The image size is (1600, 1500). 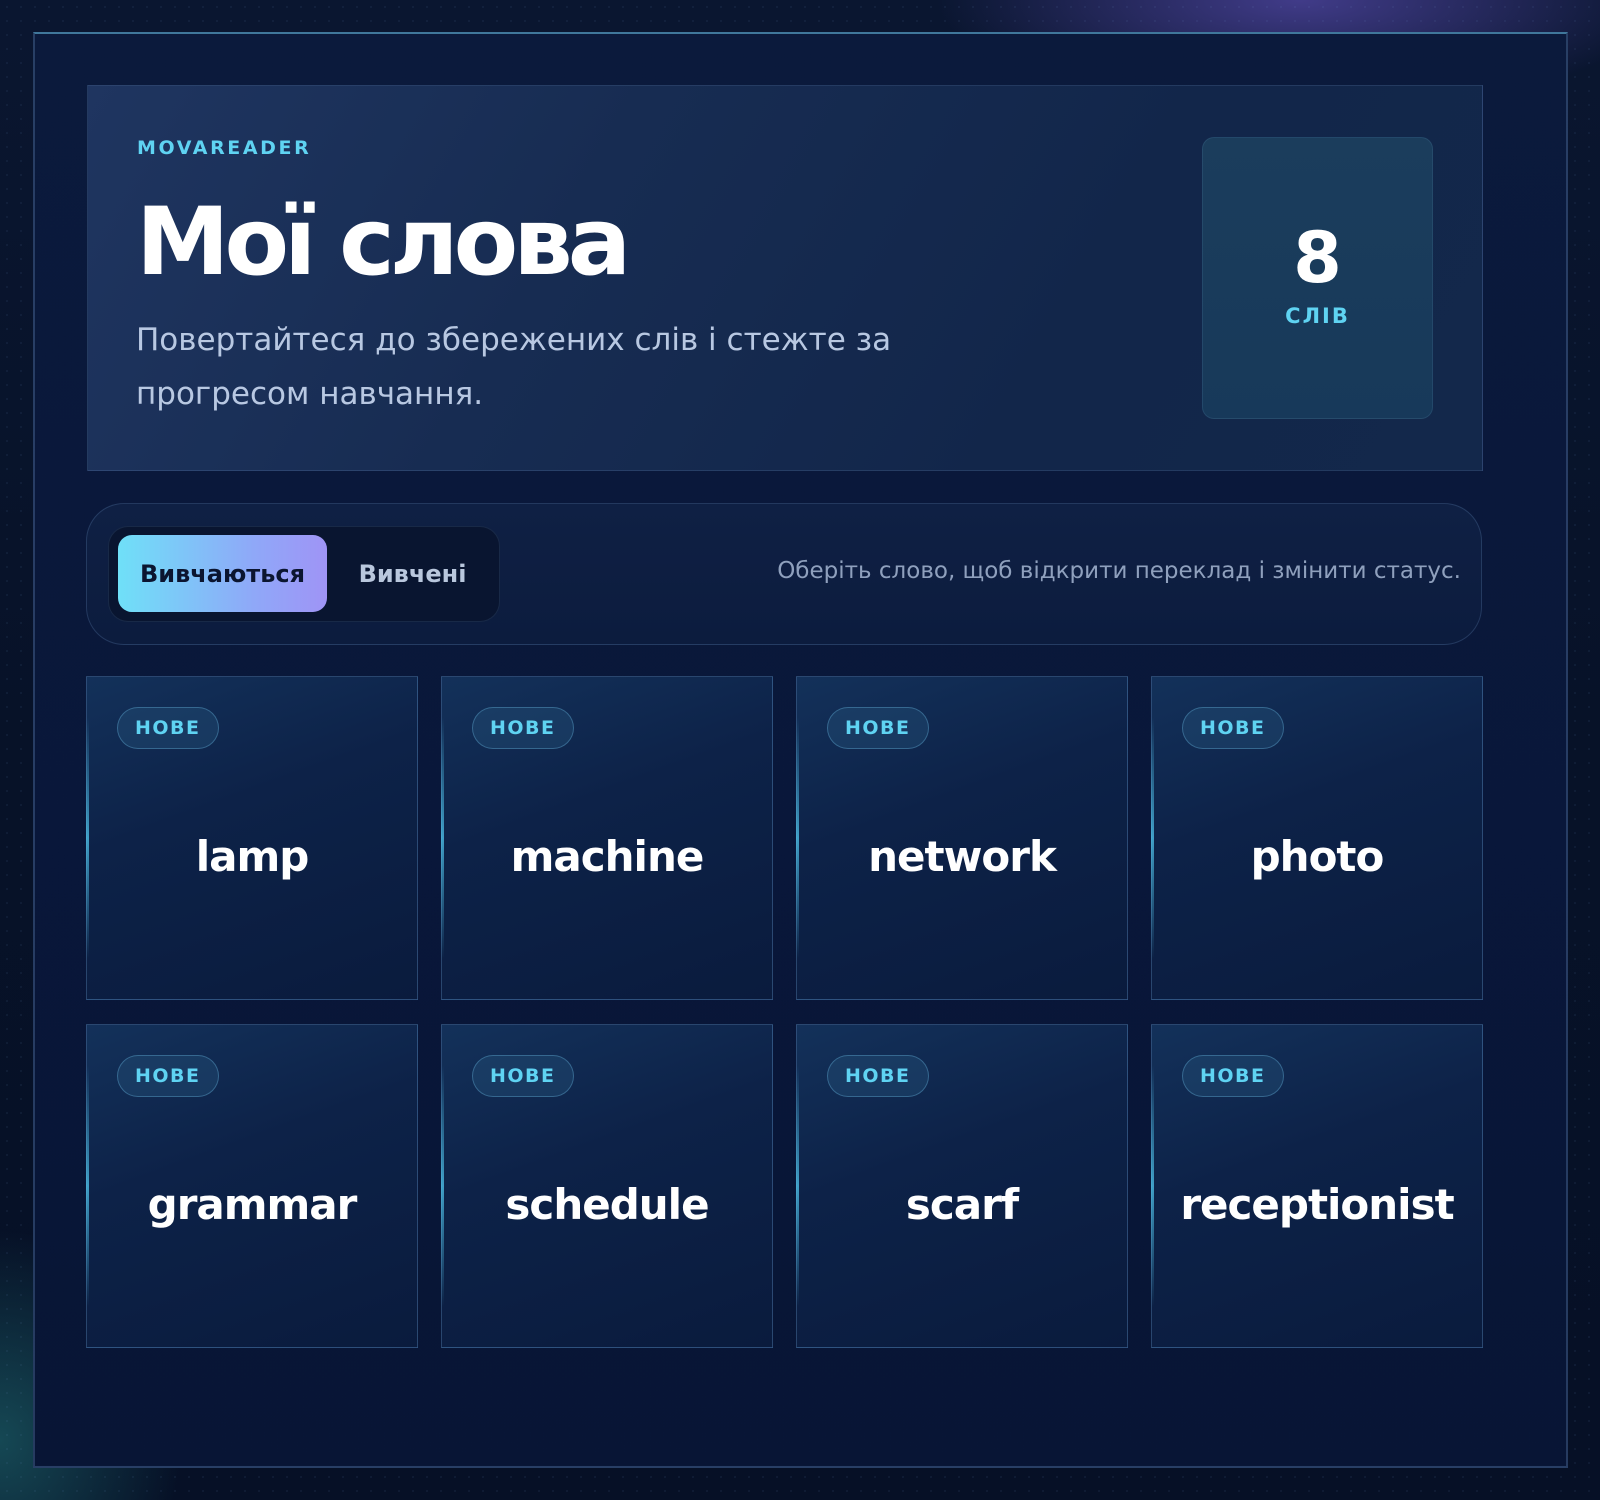 I want to click on word-card: НОВЕ lamp, so click(x=252, y=838).